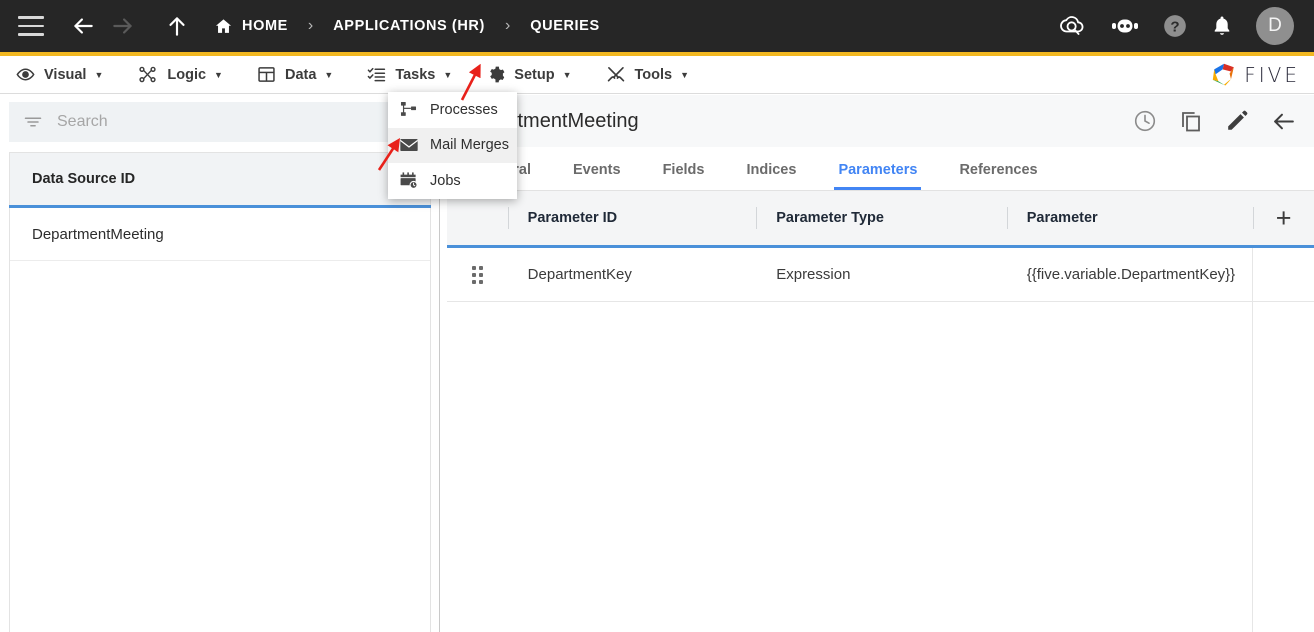  I want to click on menu-item-tasks: Tasks ▼, so click(409, 74).